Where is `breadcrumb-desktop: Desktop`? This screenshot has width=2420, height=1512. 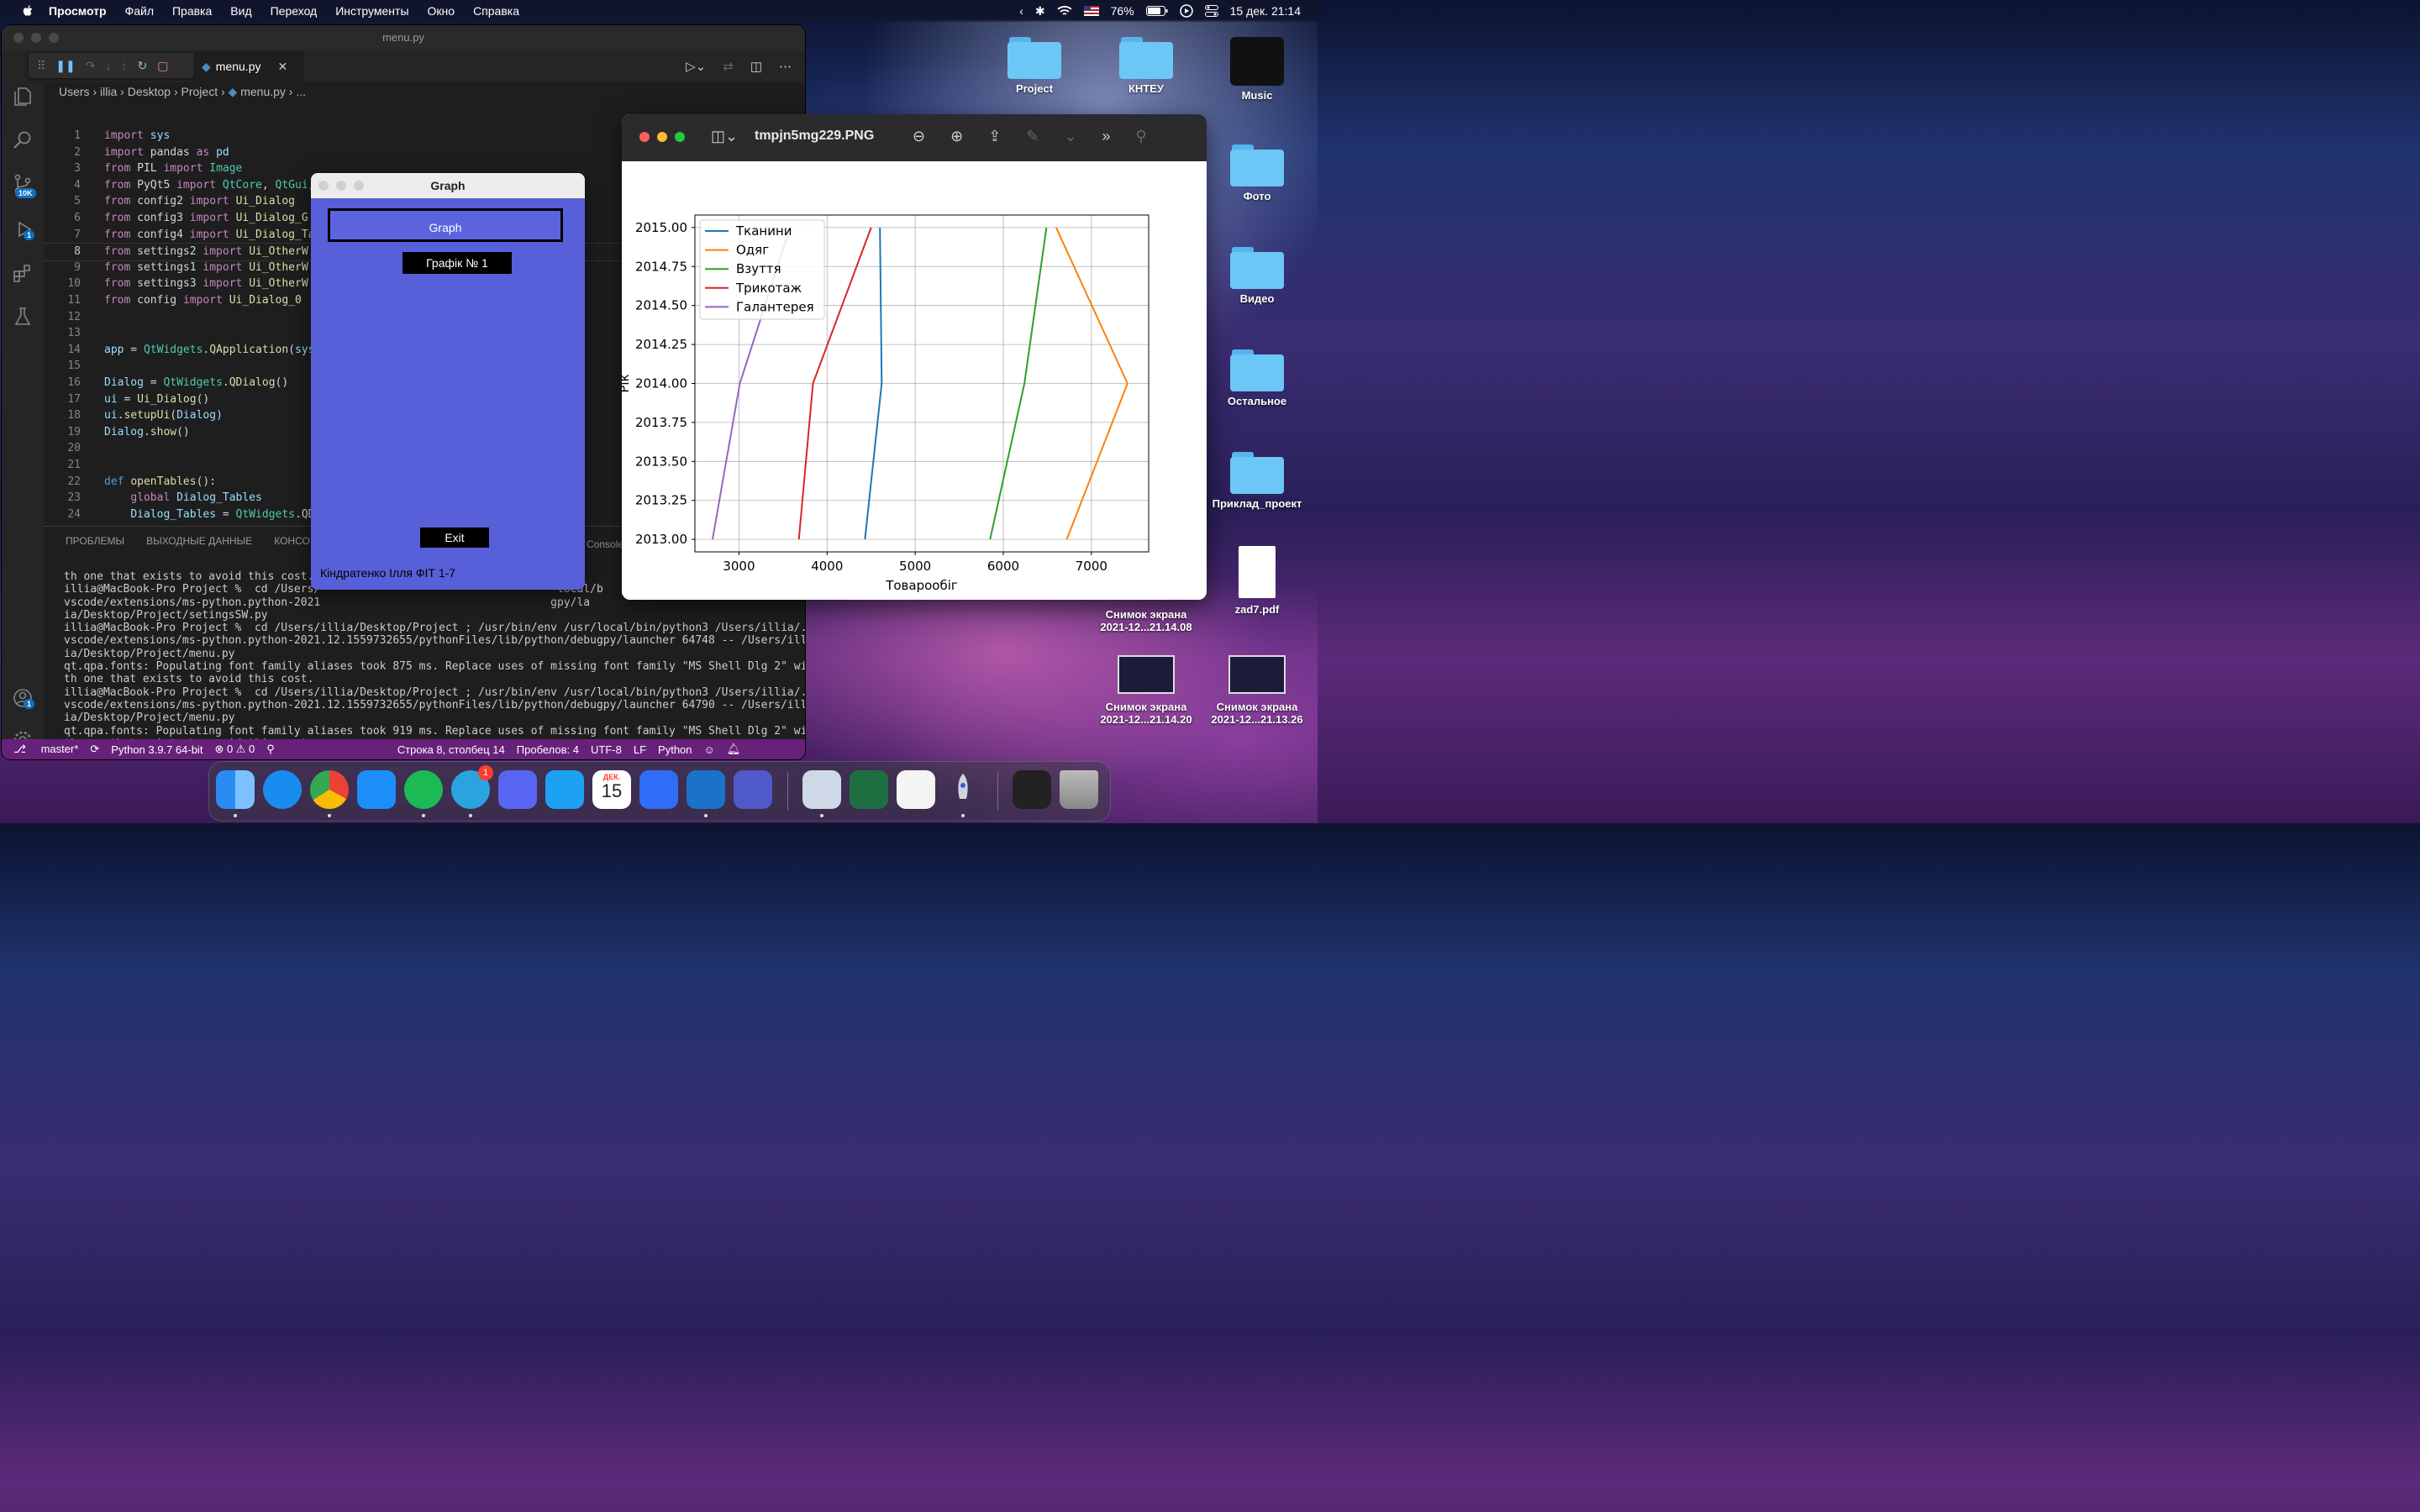 breadcrumb-desktop: Desktop is located at coordinates (149, 91).